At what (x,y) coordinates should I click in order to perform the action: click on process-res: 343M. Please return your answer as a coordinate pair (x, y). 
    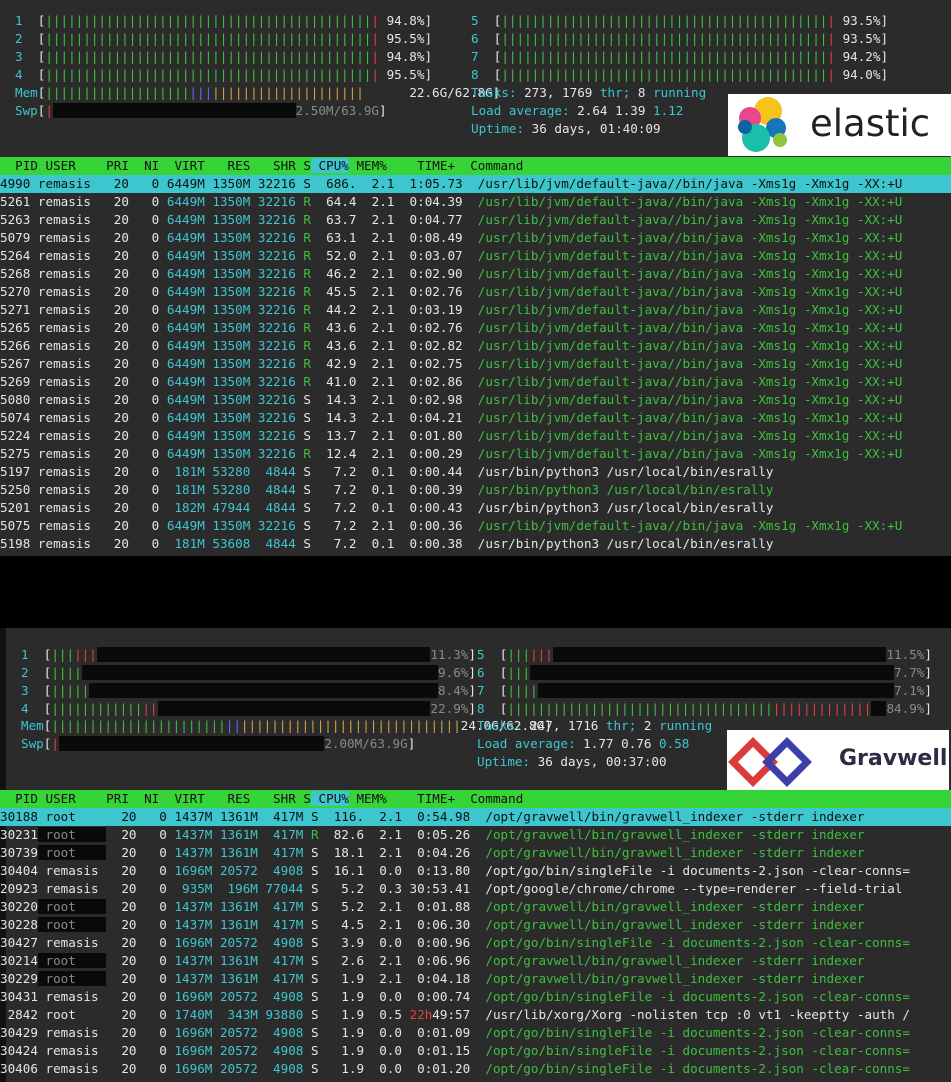
    Looking at the image, I should click on (235, 1014).